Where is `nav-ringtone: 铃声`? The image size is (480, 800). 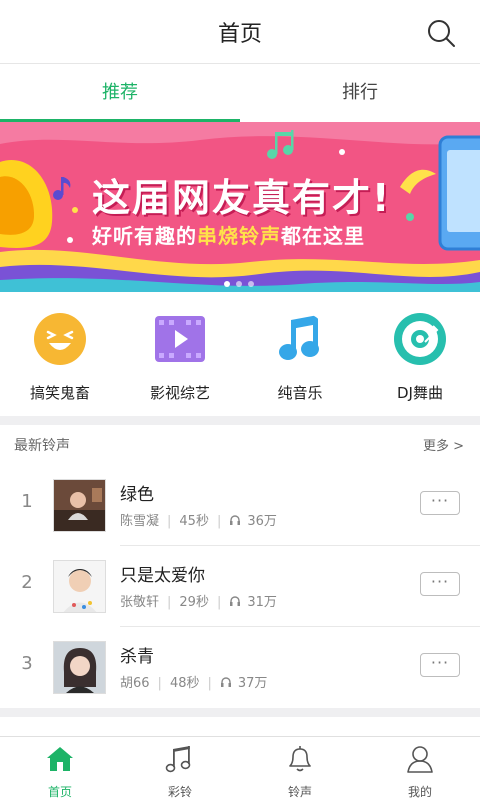 nav-ringtone: 铃声 is located at coordinates (300, 771).